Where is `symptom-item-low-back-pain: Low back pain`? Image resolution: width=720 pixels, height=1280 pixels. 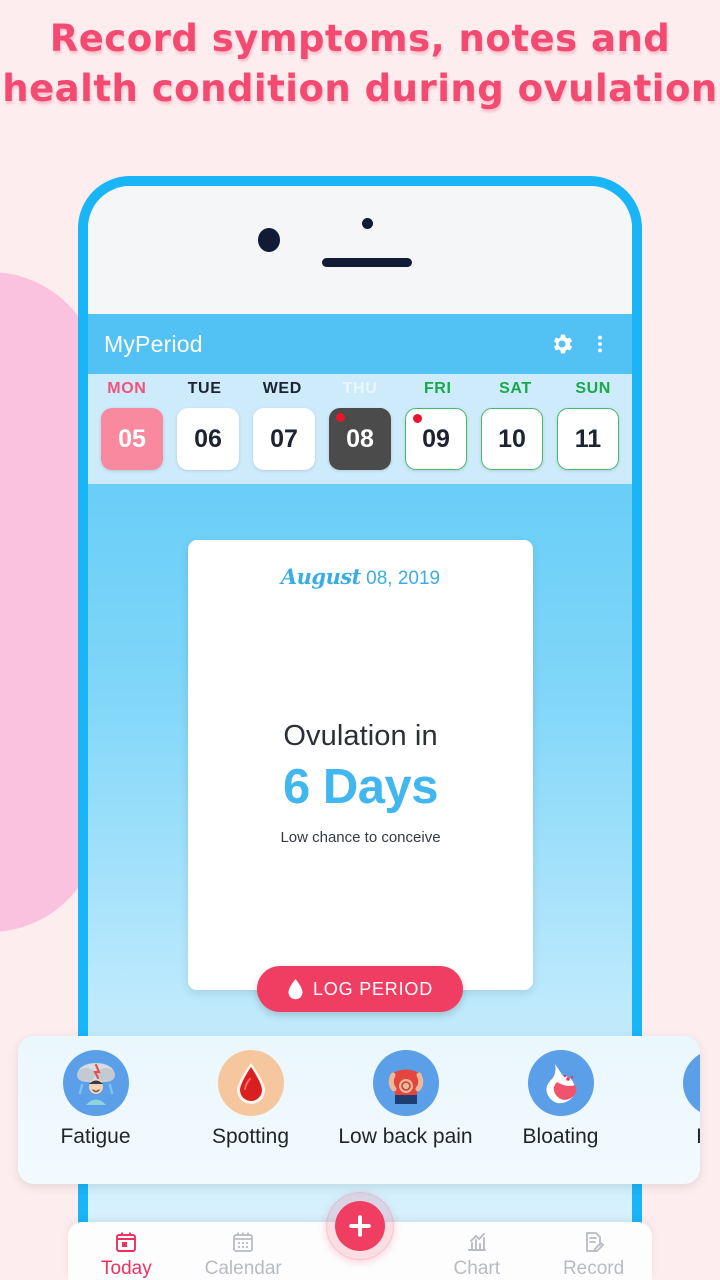 symptom-item-low-back-pain: Low back pain is located at coordinates (405, 1100).